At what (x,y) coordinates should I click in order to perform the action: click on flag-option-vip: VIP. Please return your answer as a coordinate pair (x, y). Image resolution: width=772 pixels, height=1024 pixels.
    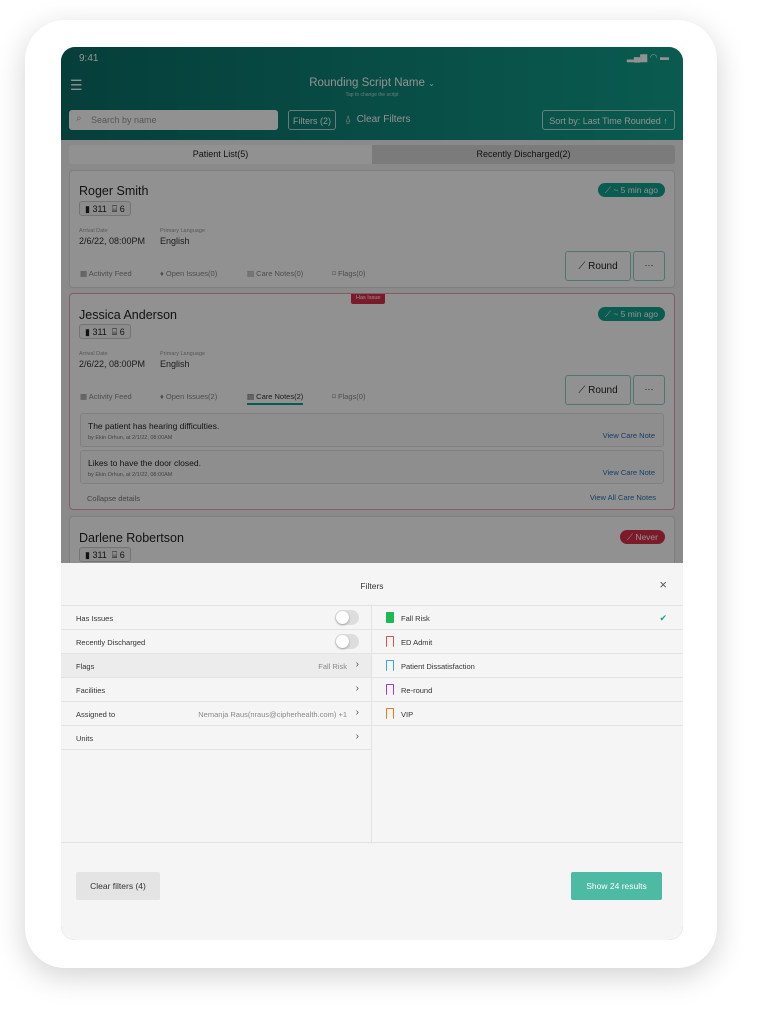
    Looking at the image, I should click on (527, 714).